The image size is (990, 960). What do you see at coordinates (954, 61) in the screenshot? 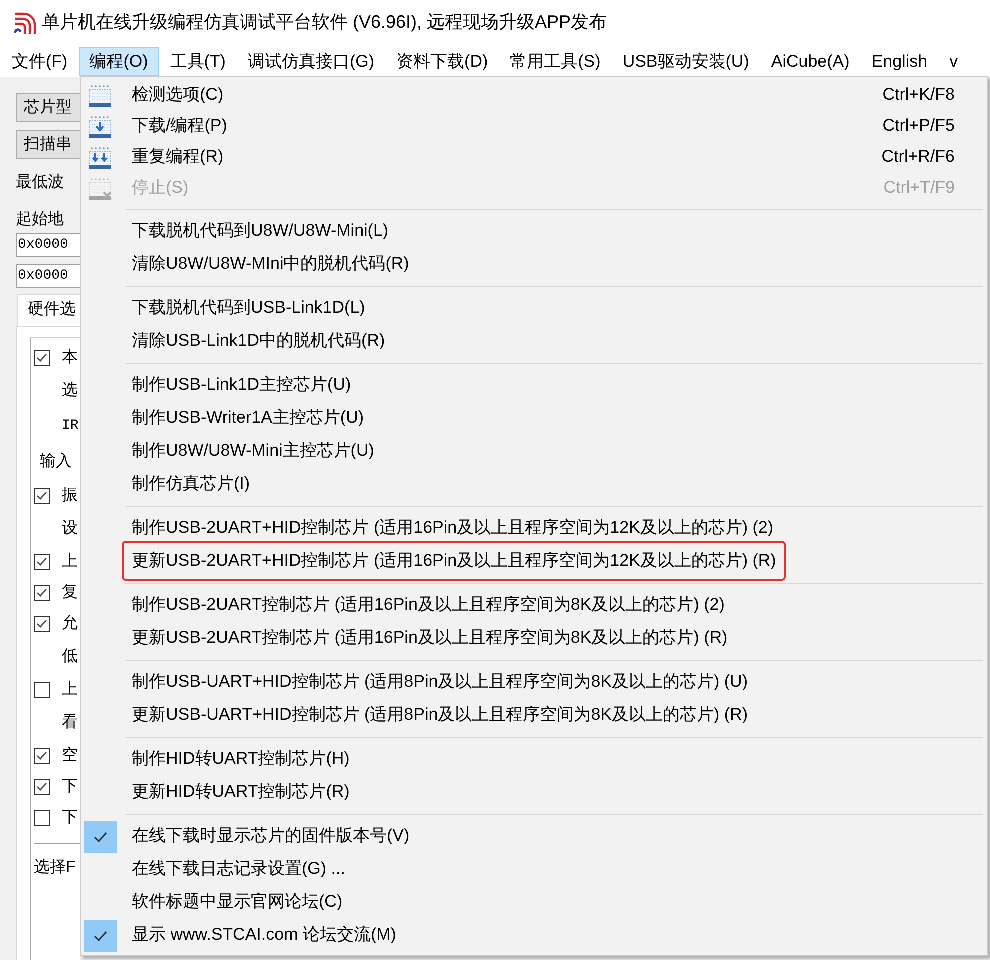
I see `menu-bar-item: v` at bounding box center [954, 61].